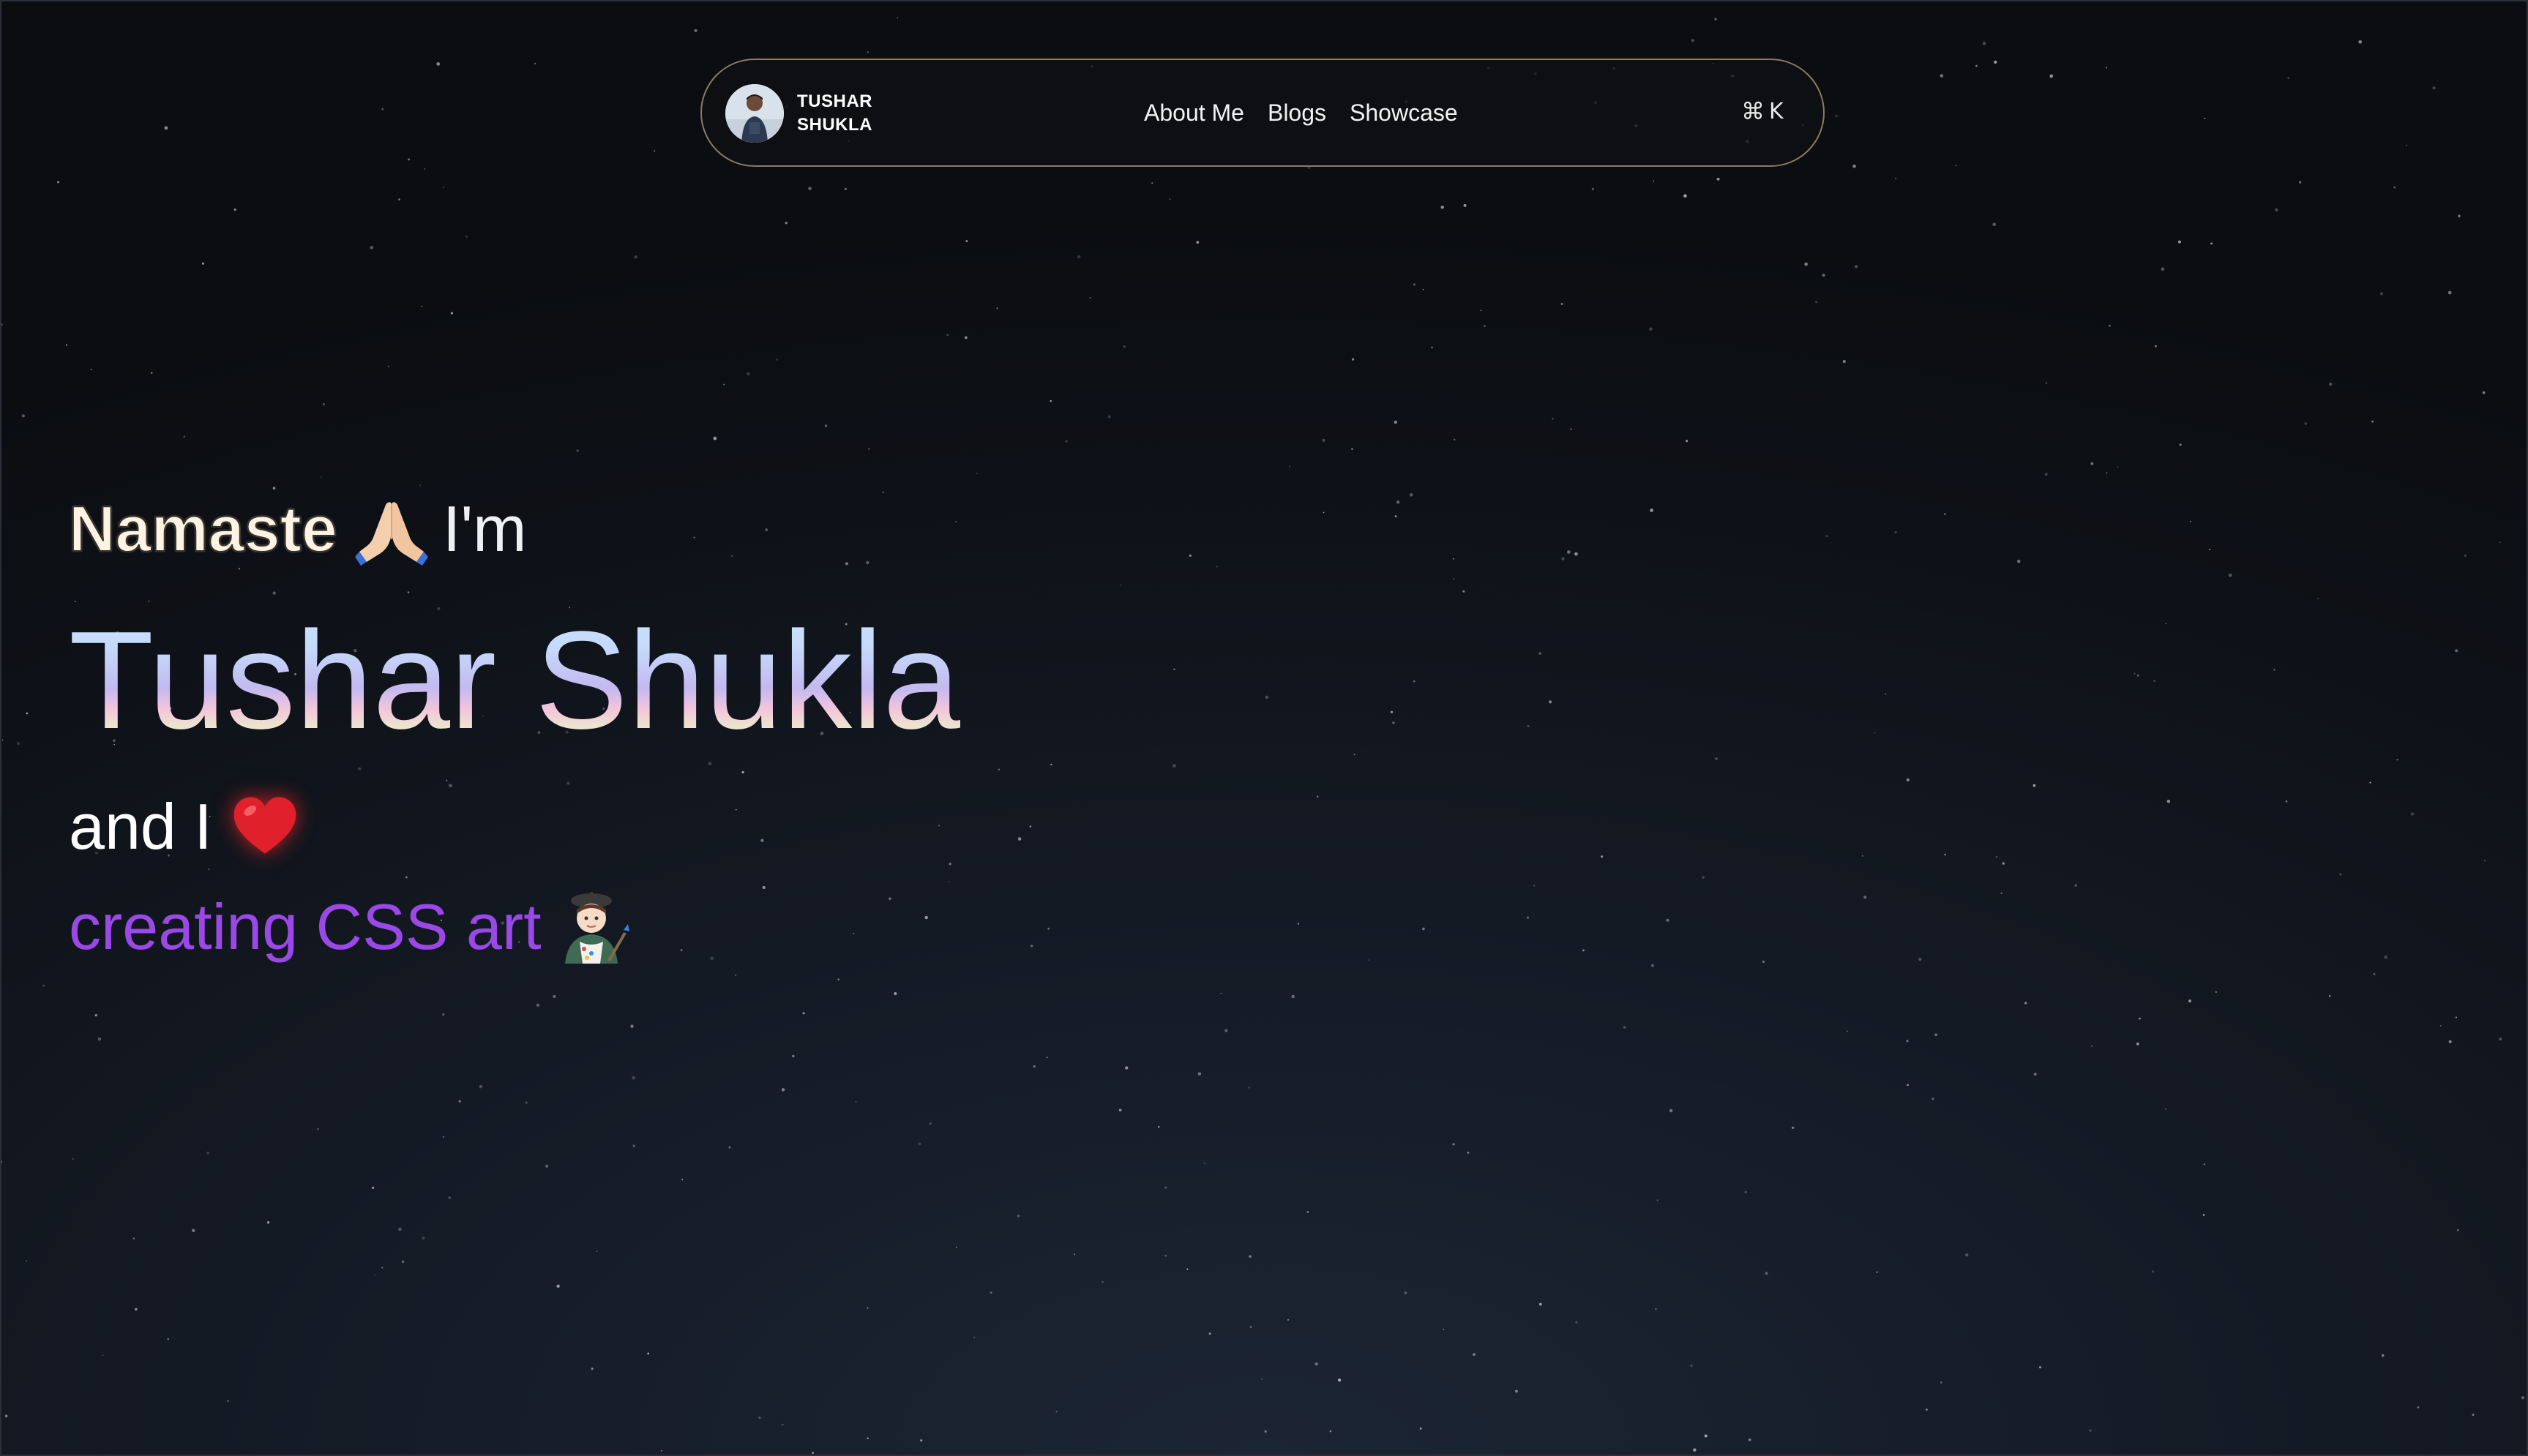 The width and height of the screenshot is (2528, 1456). What do you see at coordinates (203, 529) in the screenshot?
I see `greeting-word: Namaste` at bounding box center [203, 529].